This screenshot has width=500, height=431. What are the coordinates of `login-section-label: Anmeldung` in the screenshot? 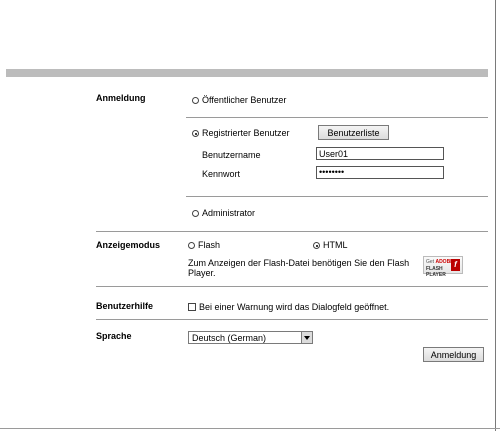 It's located at (121, 98).